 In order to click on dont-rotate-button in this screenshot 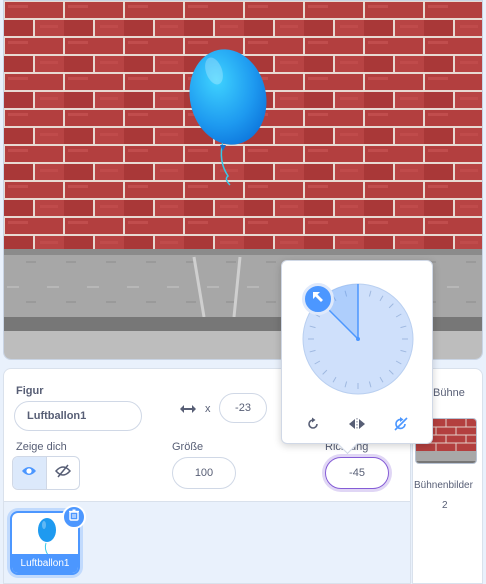, I will do `click(401, 426)`.